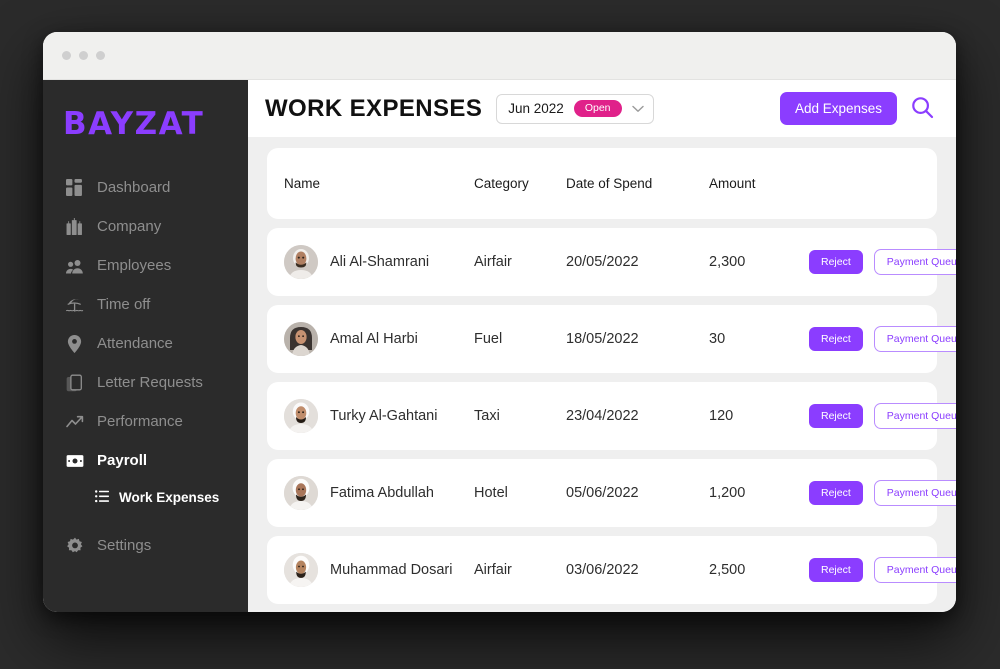 This screenshot has height=669, width=1000. What do you see at coordinates (140, 421) in the screenshot?
I see `sidebar-item-label: Performance` at bounding box center [140, 421].